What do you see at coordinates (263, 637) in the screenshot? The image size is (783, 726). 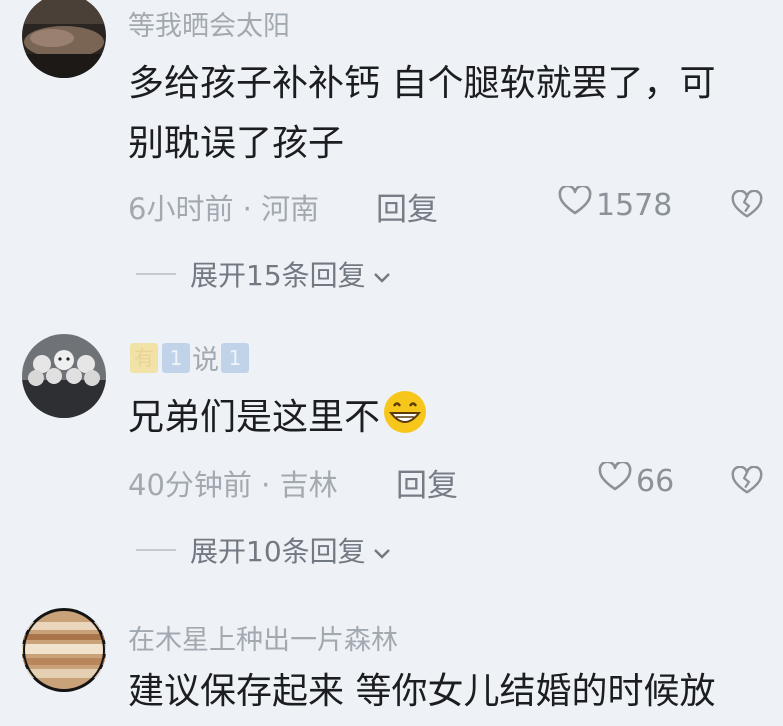 I see `username: 在木星上种出一片森林` at bounding box center [263, 637].